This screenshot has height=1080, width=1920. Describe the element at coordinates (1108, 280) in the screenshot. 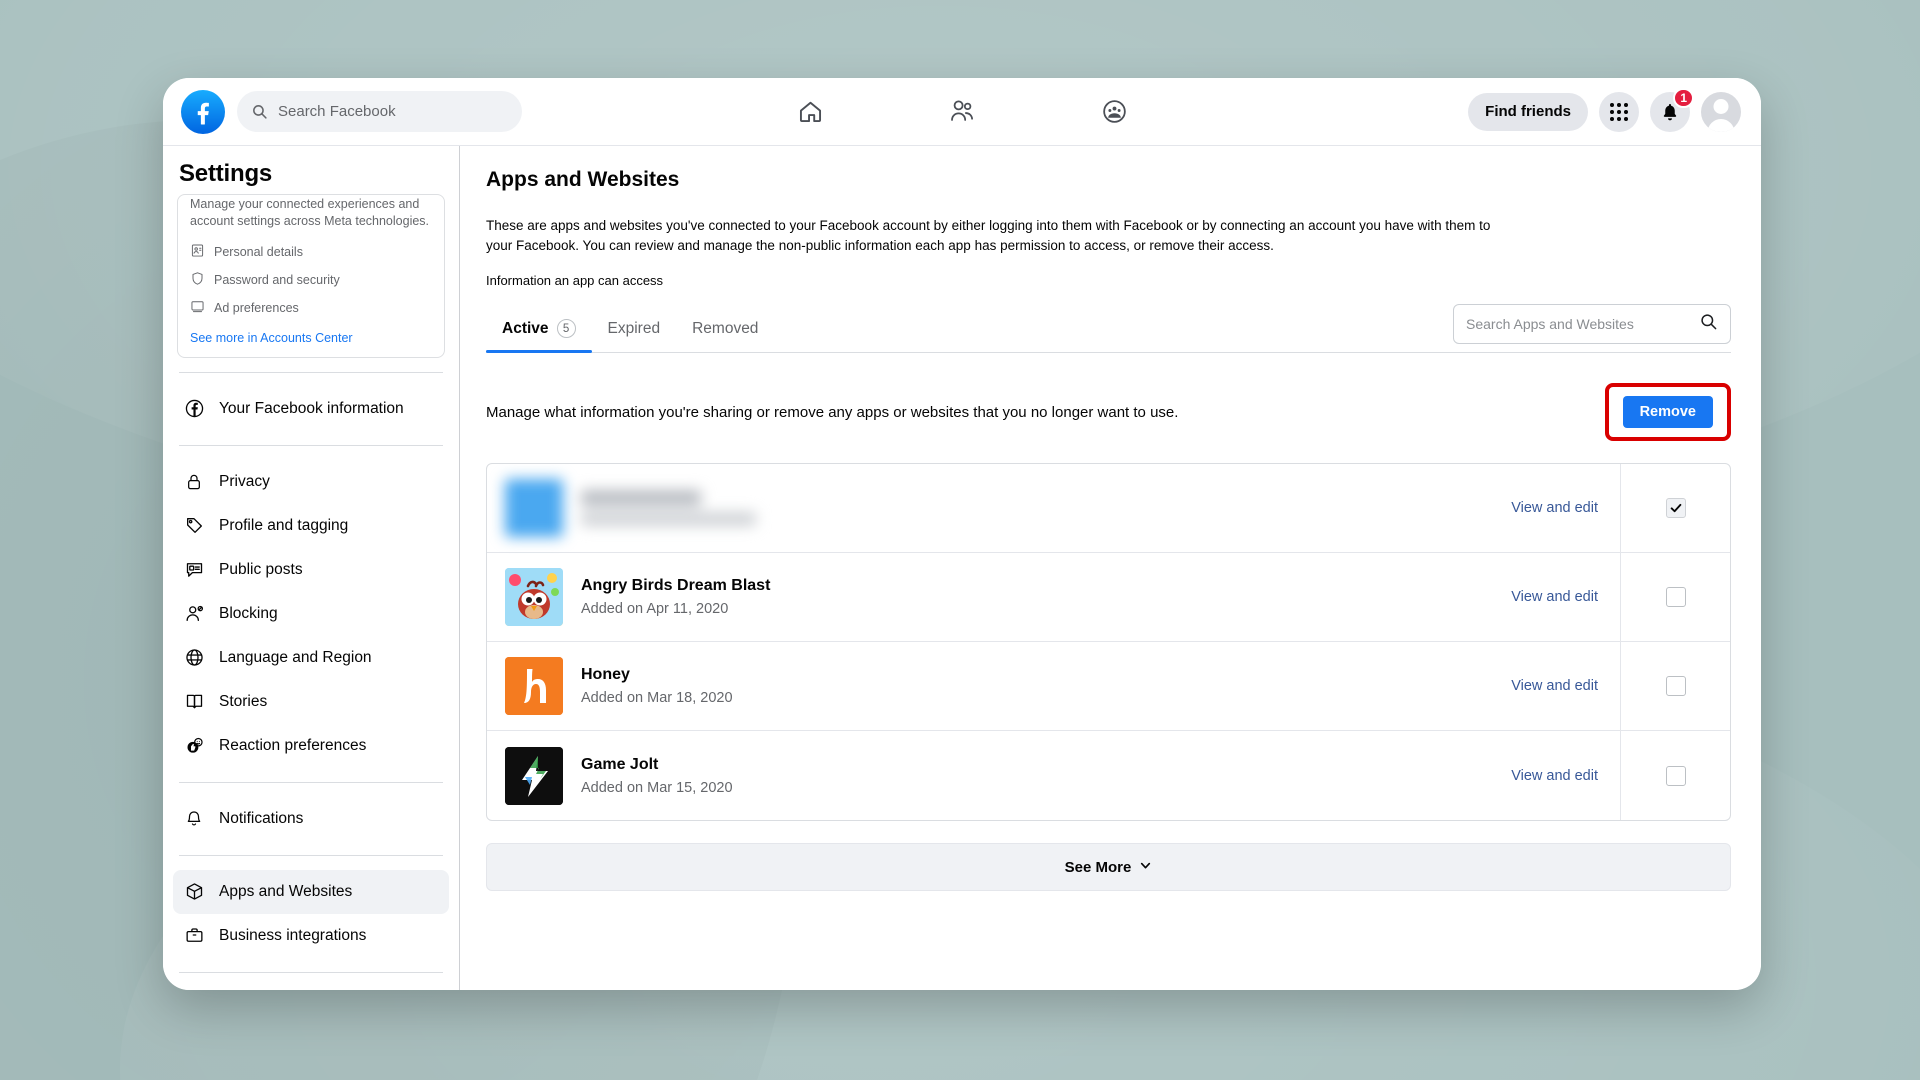

I see `information-app-can-access-link: Information an app can access` at that location.